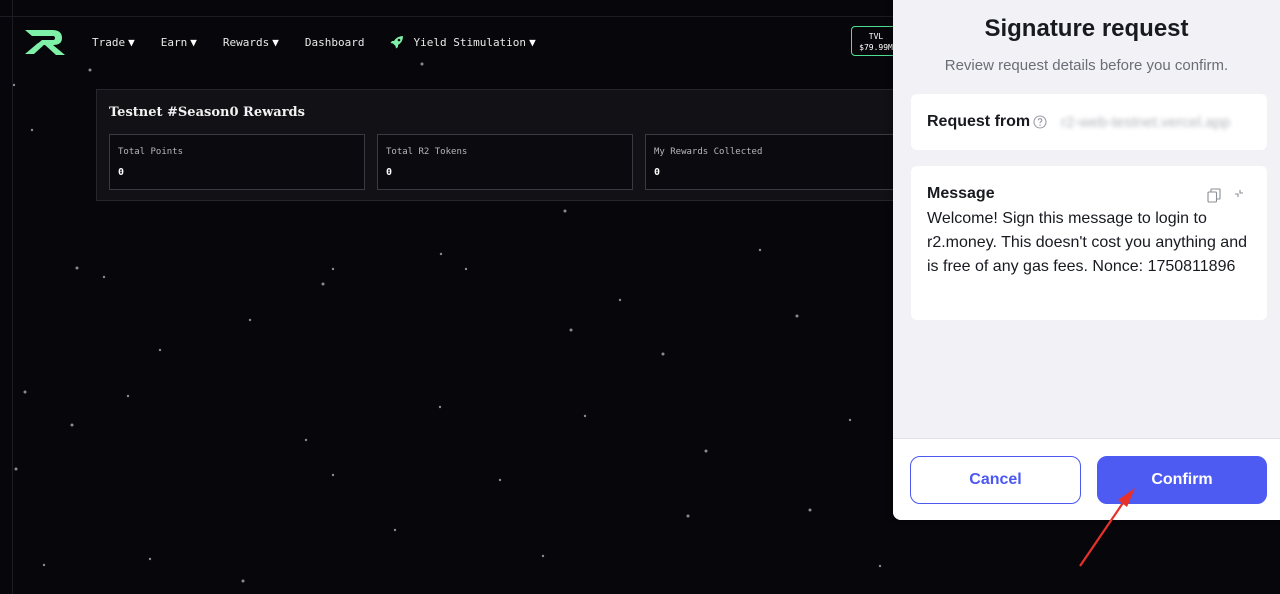  I want to click on help-icon, so click(1040, 122).